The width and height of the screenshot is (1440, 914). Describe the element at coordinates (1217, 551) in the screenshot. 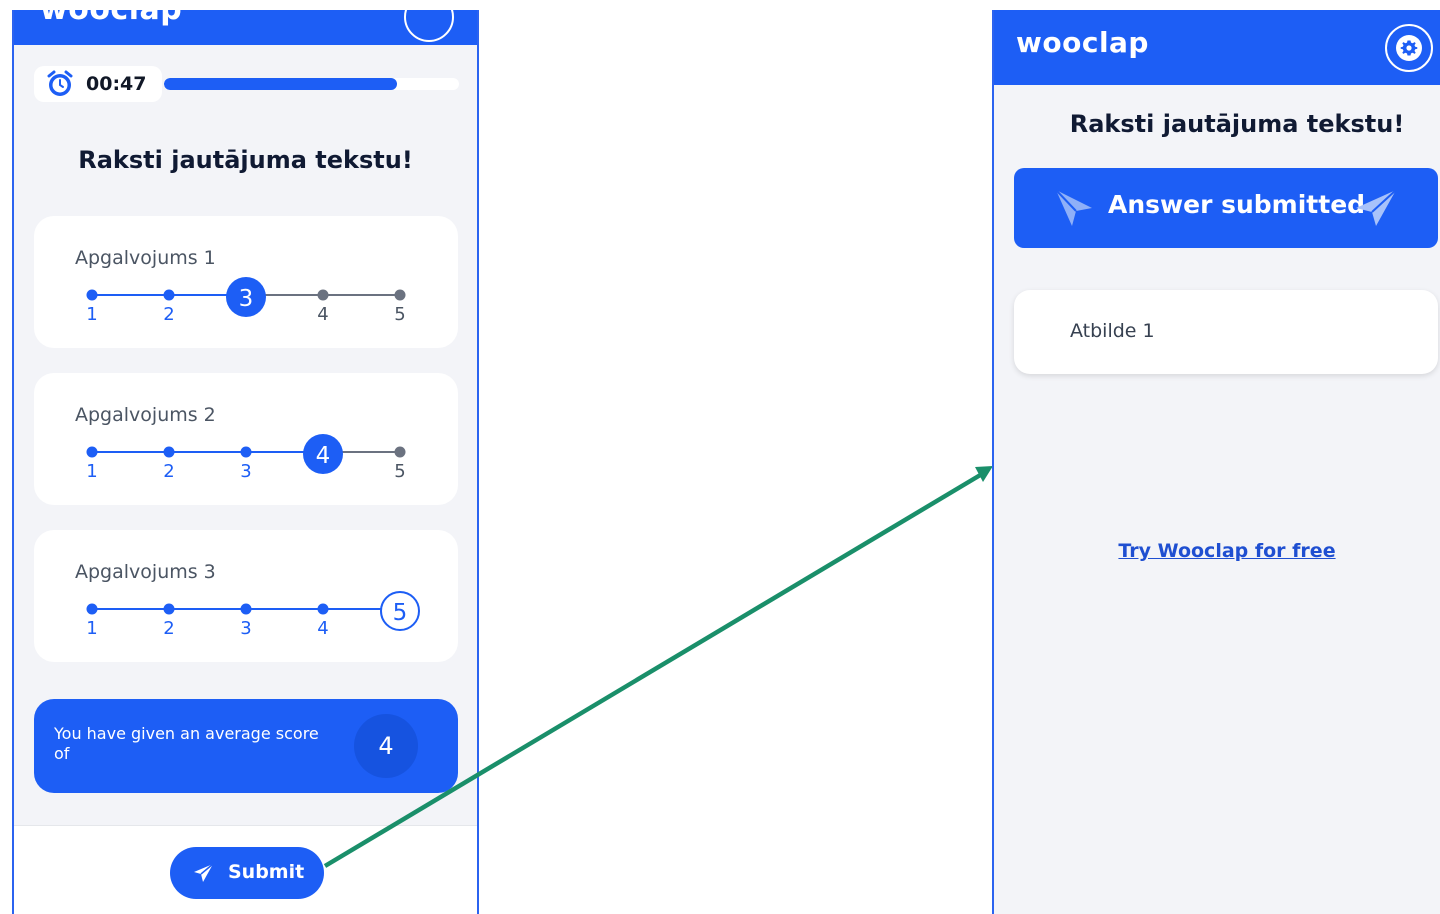

I see `try-wooclap-link: Try Wooclap for free` at that location.